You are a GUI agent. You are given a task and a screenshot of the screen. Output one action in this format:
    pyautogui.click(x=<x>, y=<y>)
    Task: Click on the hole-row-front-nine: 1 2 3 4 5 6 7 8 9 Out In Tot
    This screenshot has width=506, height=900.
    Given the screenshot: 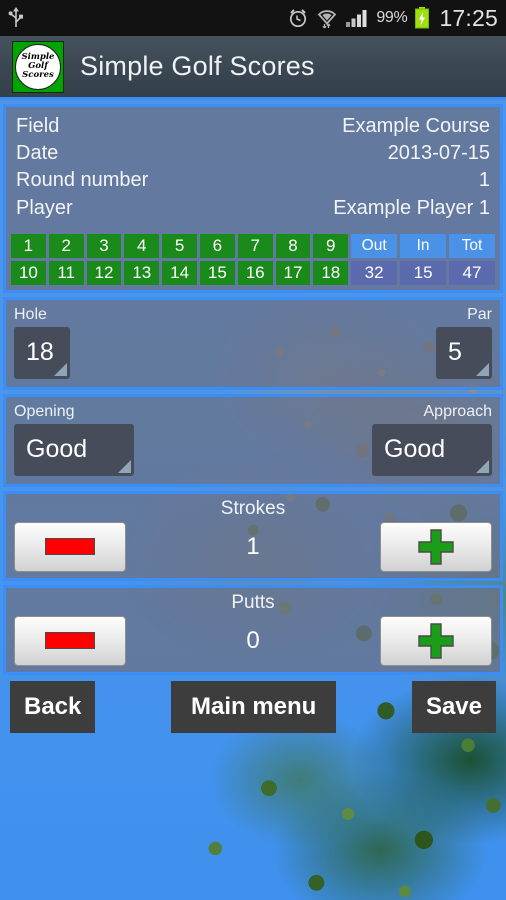 What is the action you would take?
    pyautogui.click(x=253, y=245)
    